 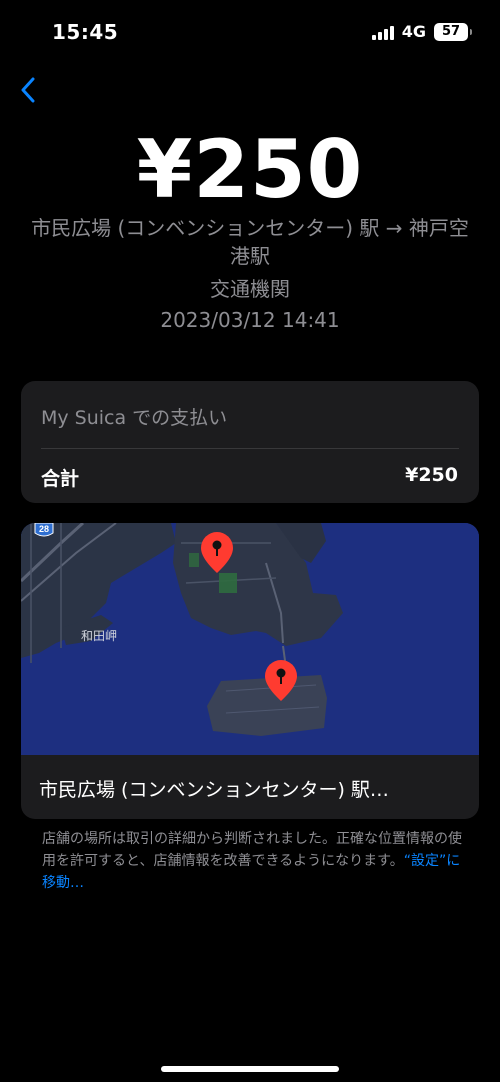 I want to click on battery-icon: 57, so click(x=453, y=31).